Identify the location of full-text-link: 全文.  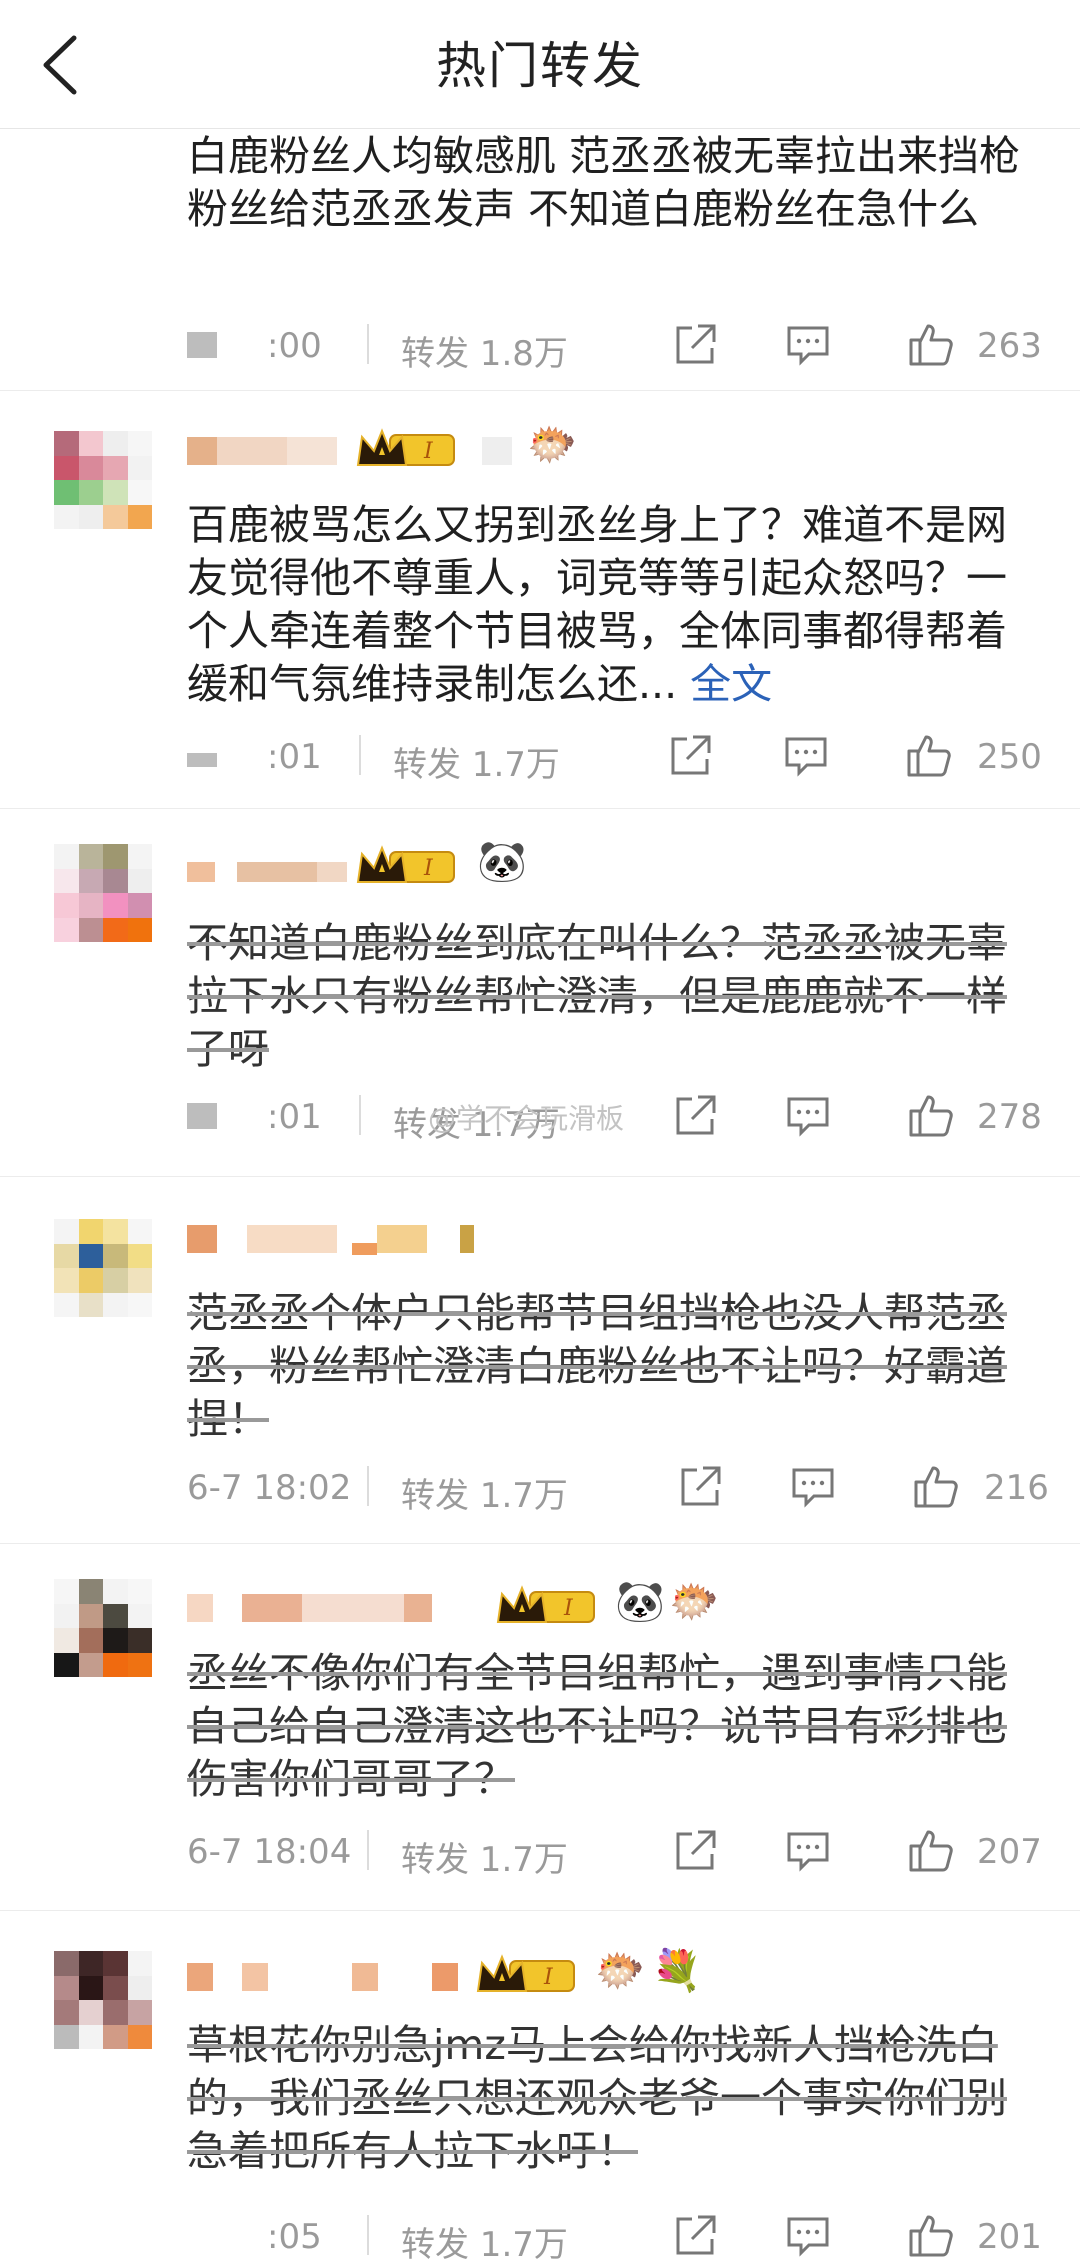
(731, 684).